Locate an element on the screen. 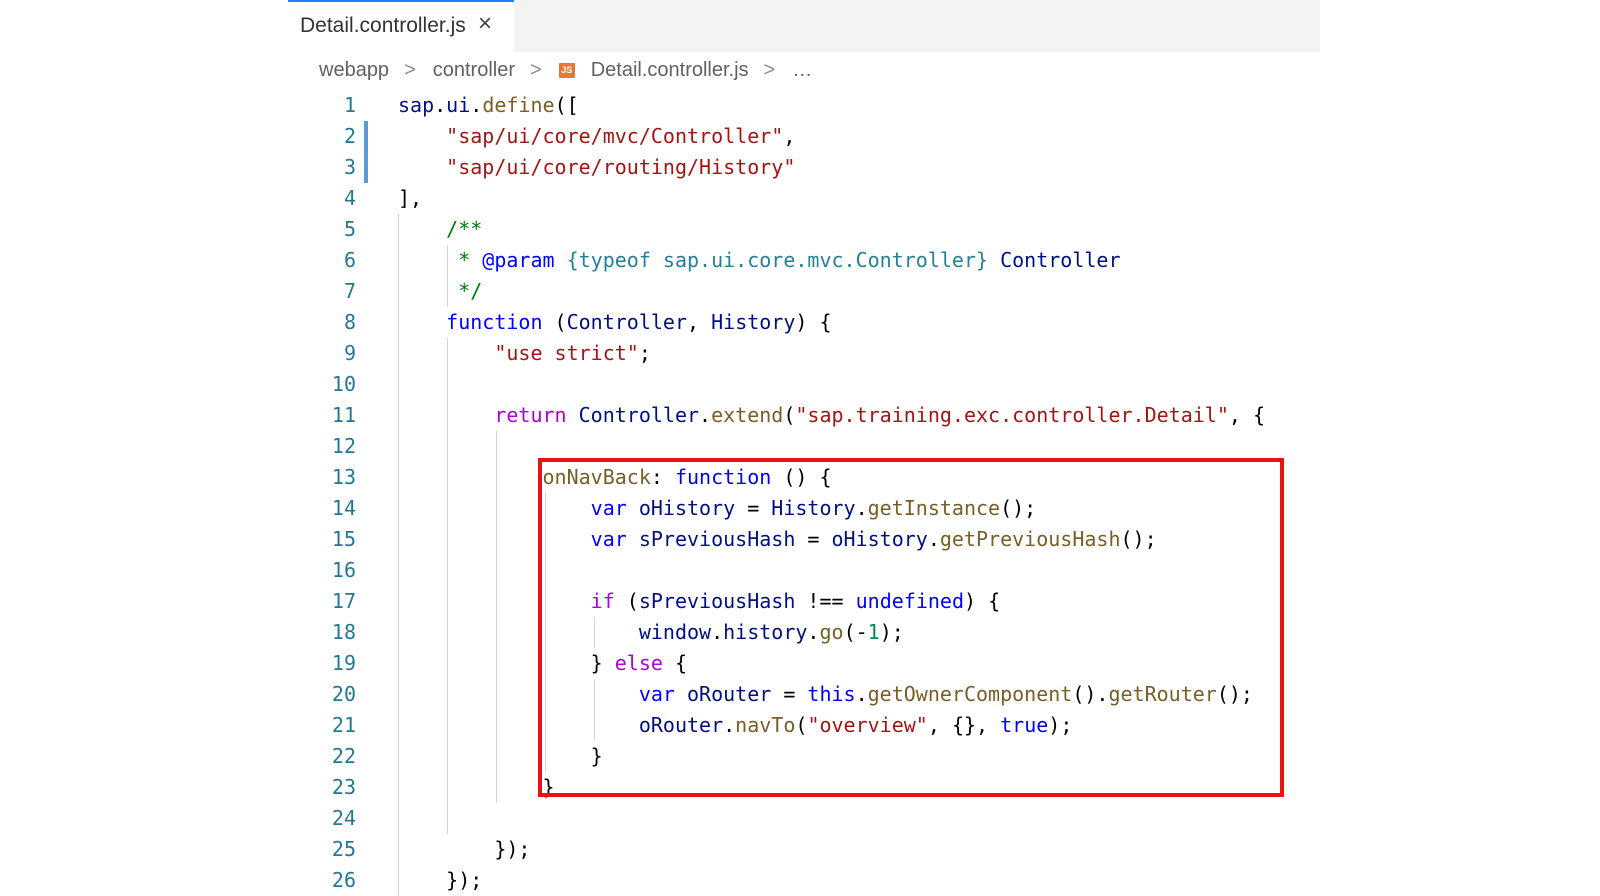 The image size is (1600, 896). code-line: 26 }); is located at coordinates (800, 880).